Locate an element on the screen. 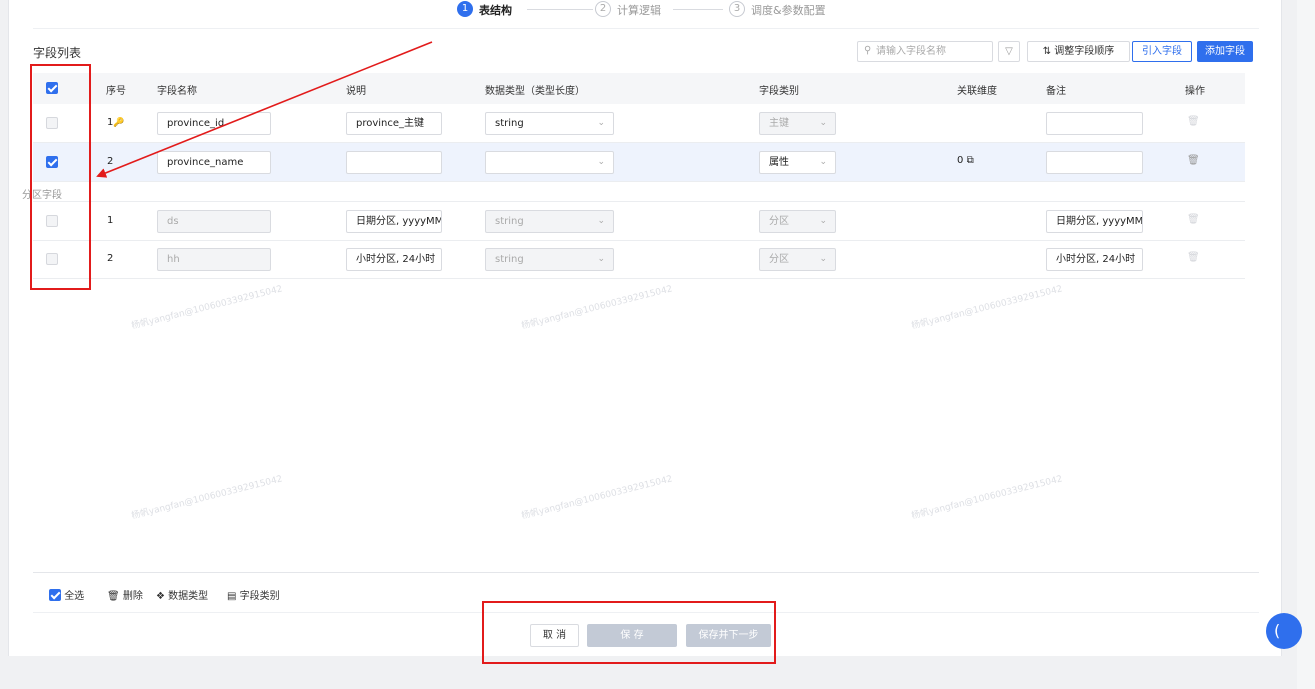 This screenshot has width=1315, height=689. annotation-arrow is located at coordinates (264, 109).